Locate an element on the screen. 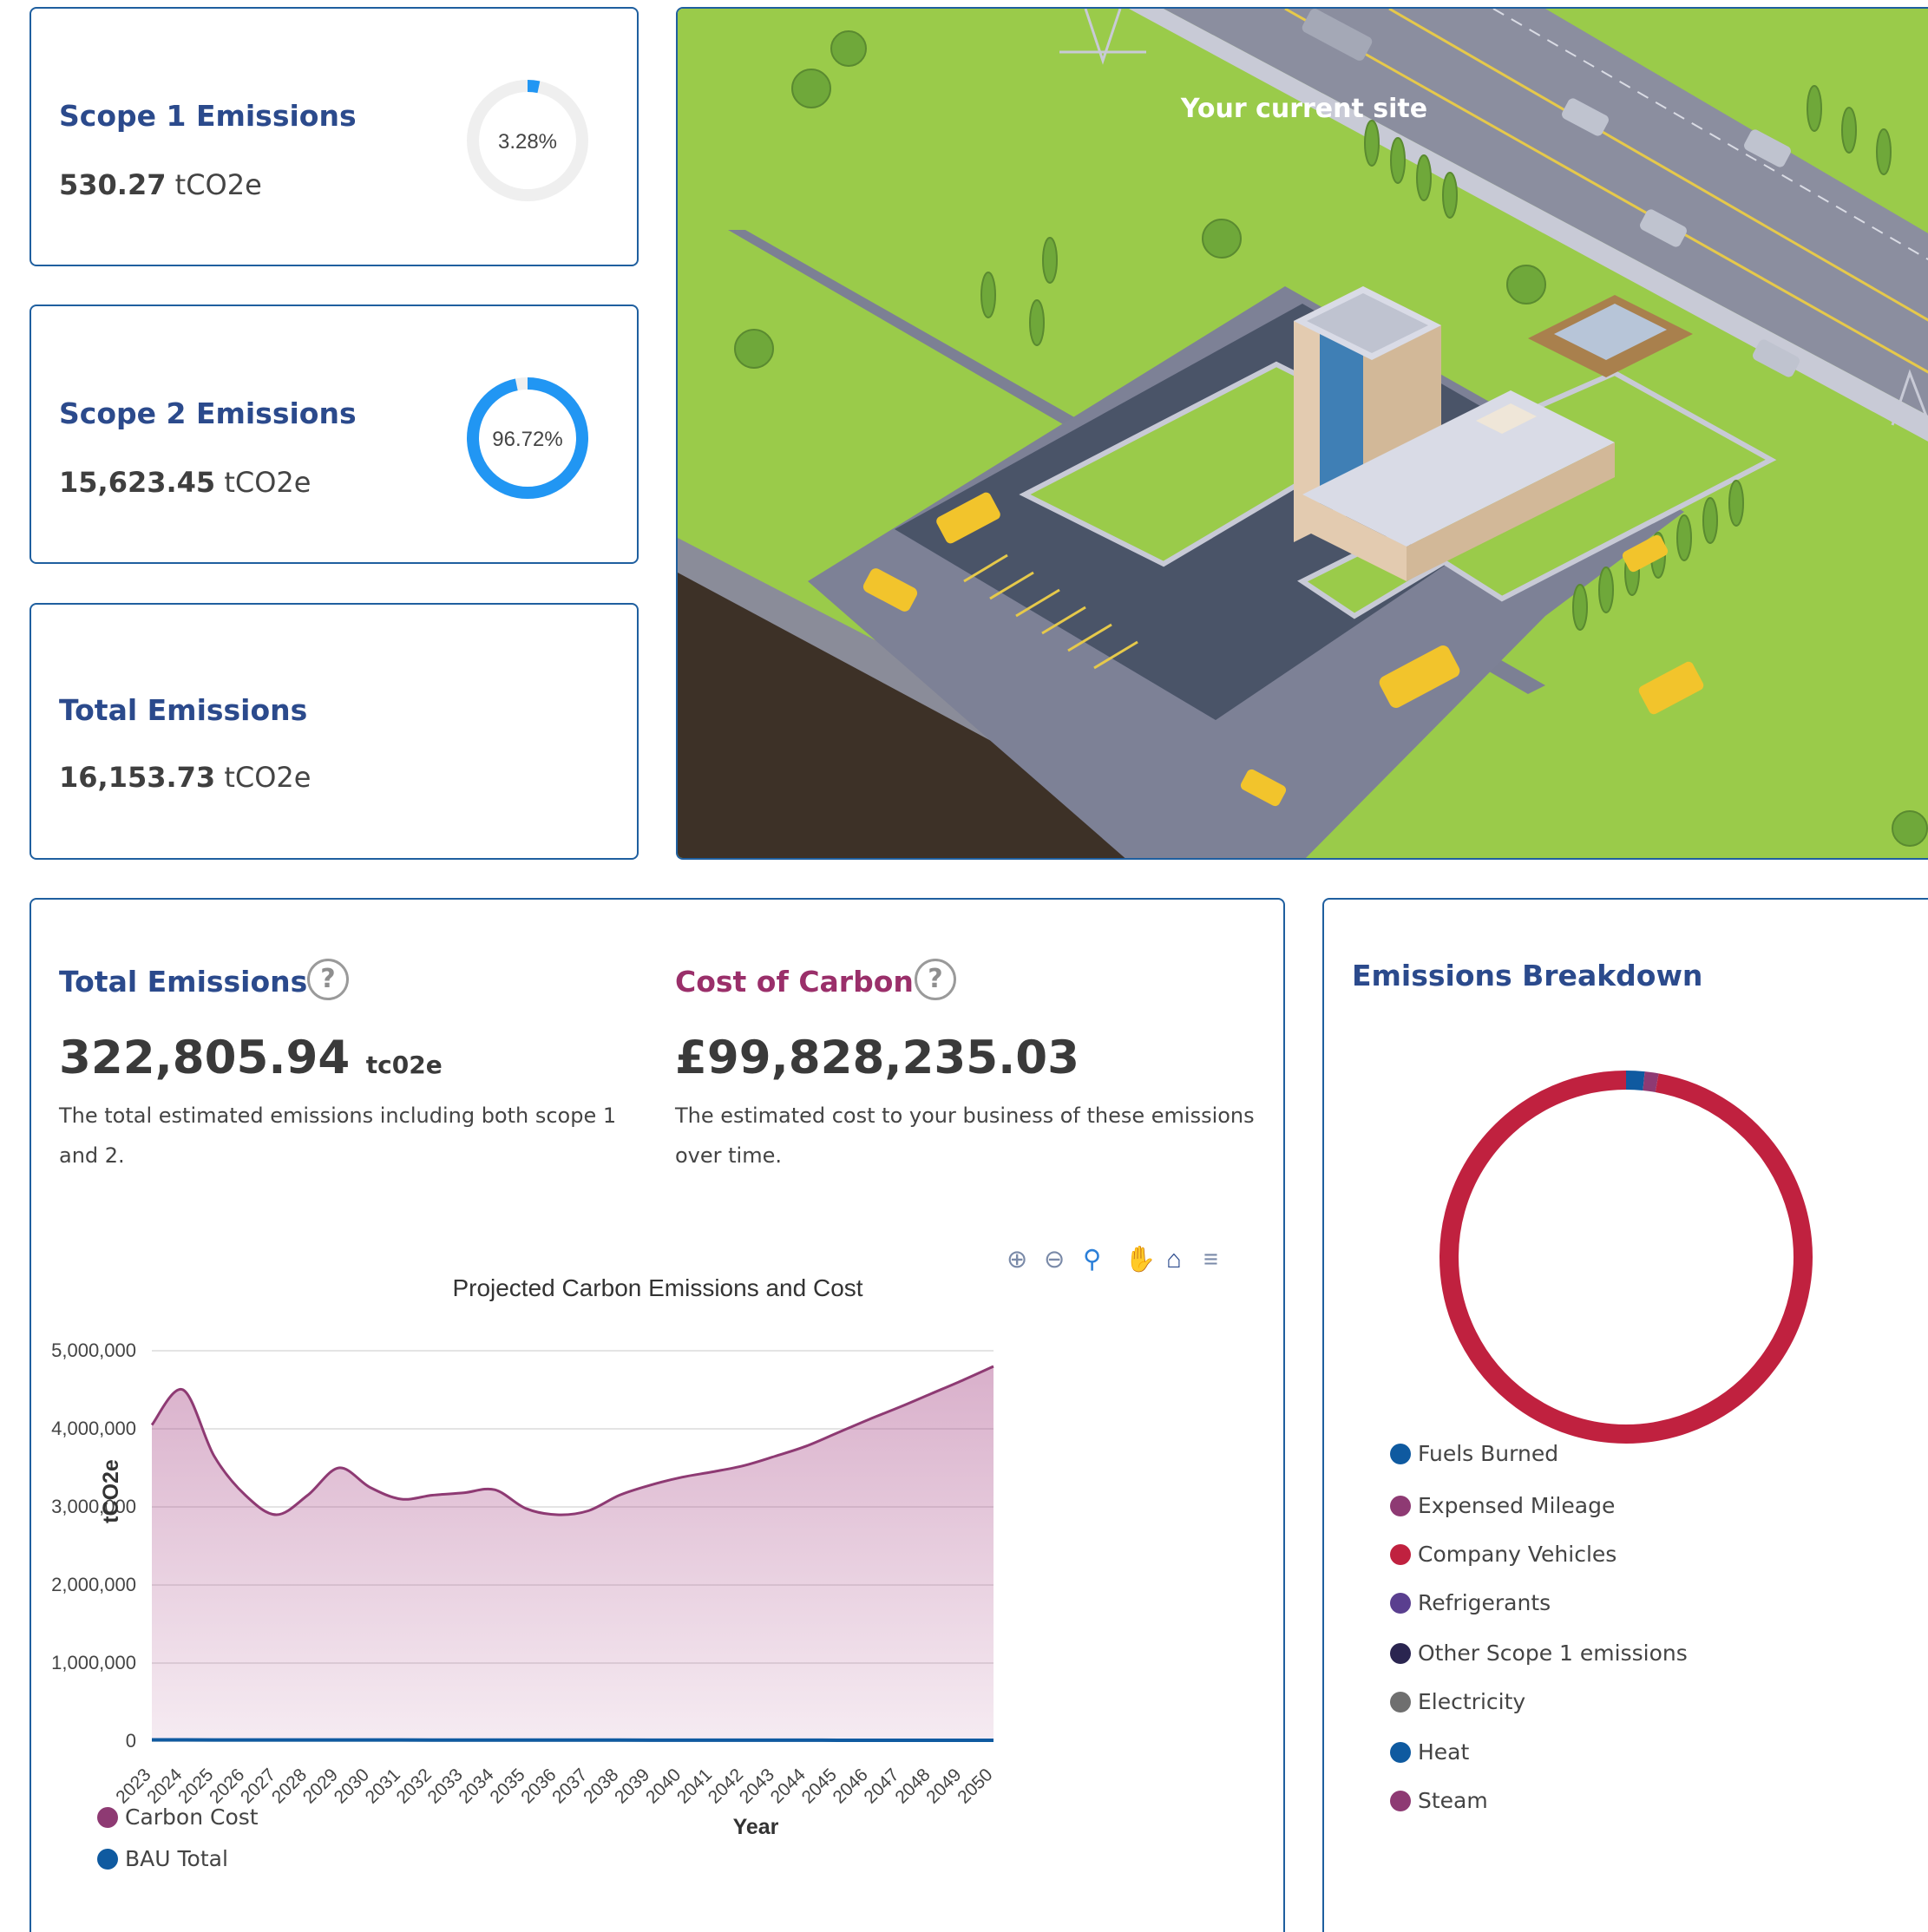 This screenshot has width=1928, height=1932. breakdown-legend-item: Other Scope 1 emissions is located at coordinates (1539, 1654).